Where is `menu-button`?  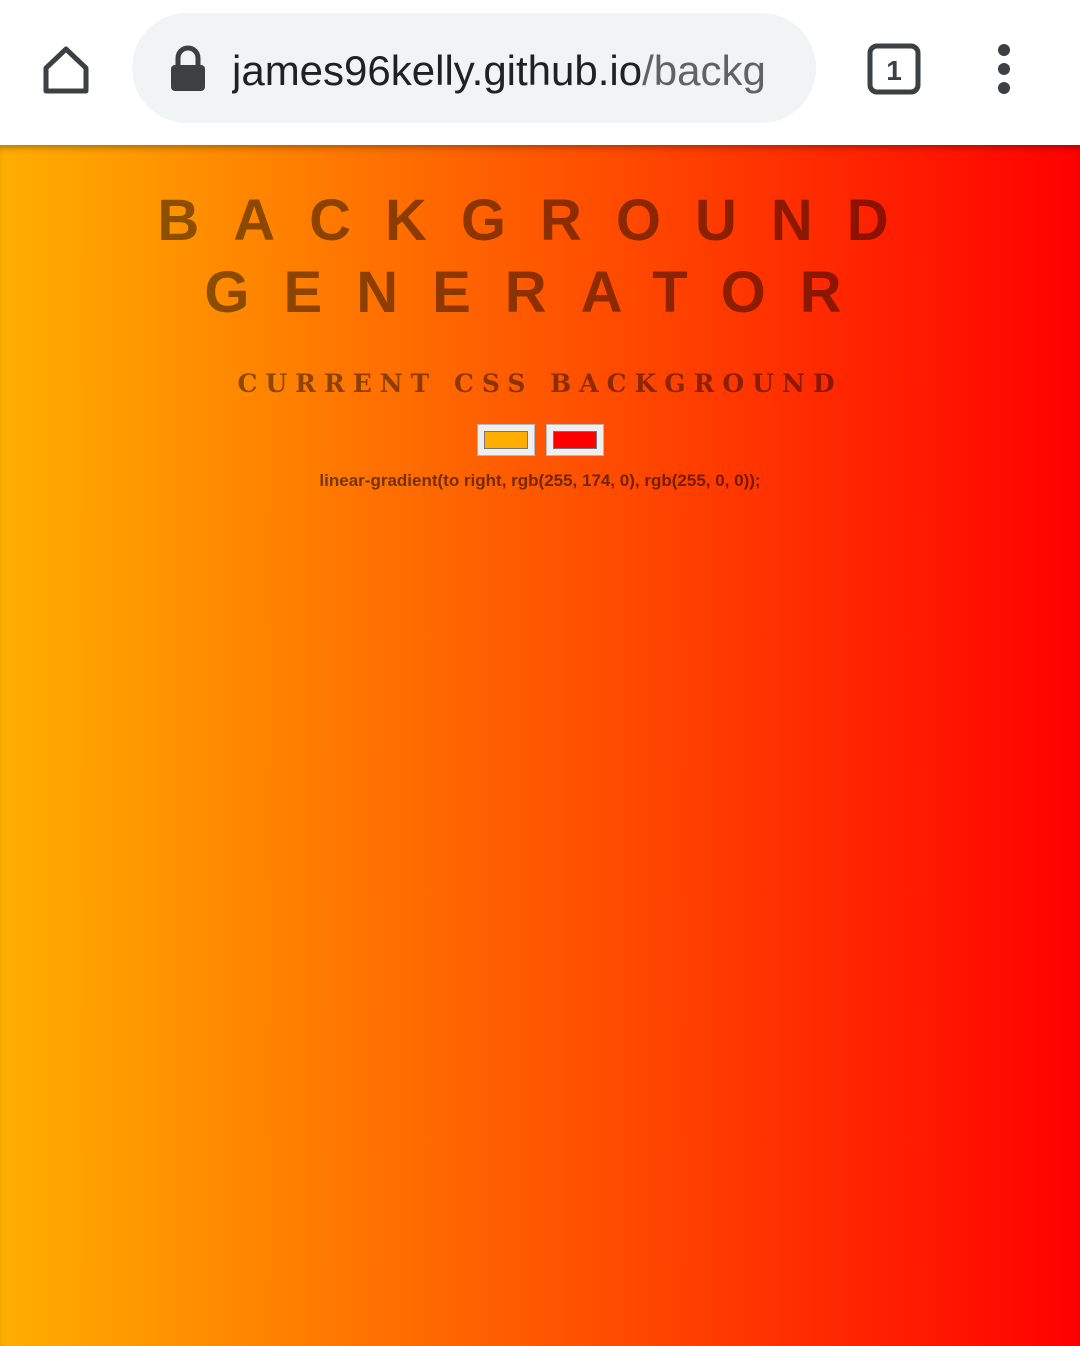
menu-button is located at coordinates (1004, 70).